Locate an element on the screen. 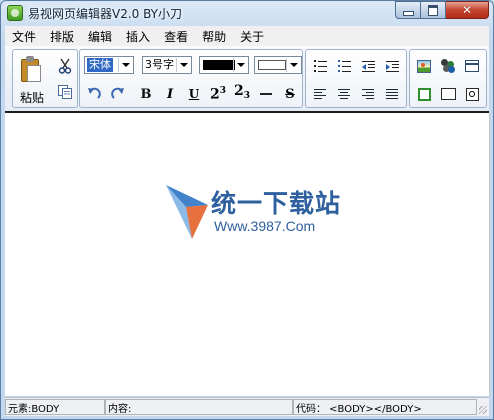 This screenshot has height=420, width=494. align-justify-button is located at coordinates (392, 94).